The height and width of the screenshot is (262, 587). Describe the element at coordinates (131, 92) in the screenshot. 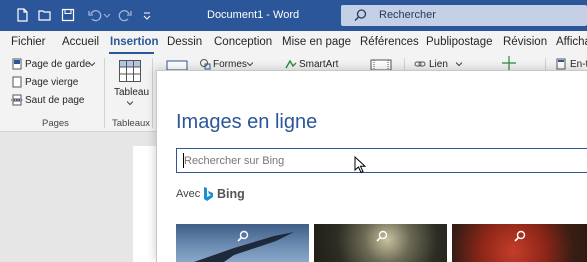

I see `table-button: Tableau` at that location.